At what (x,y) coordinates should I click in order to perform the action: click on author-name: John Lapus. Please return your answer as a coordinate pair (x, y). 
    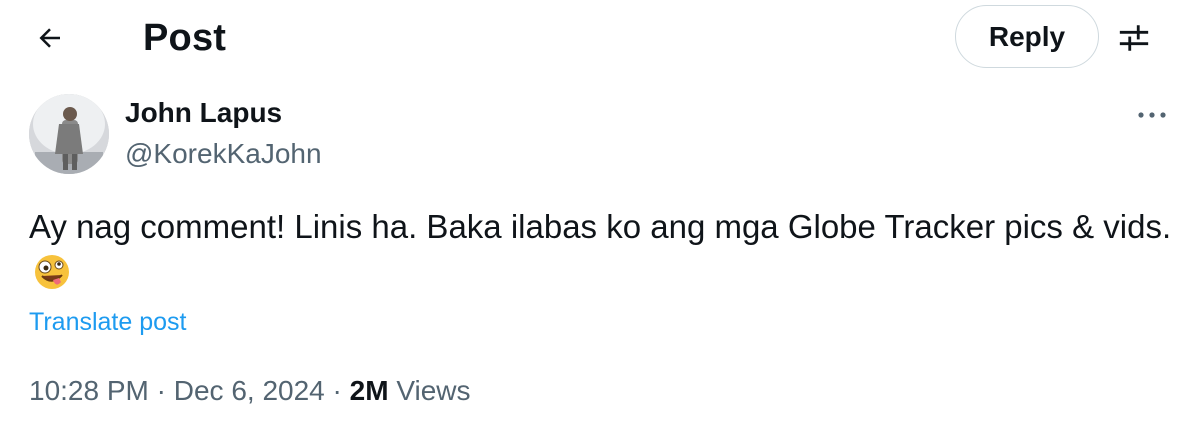
    Looking at the image, I should click on (203, 113).